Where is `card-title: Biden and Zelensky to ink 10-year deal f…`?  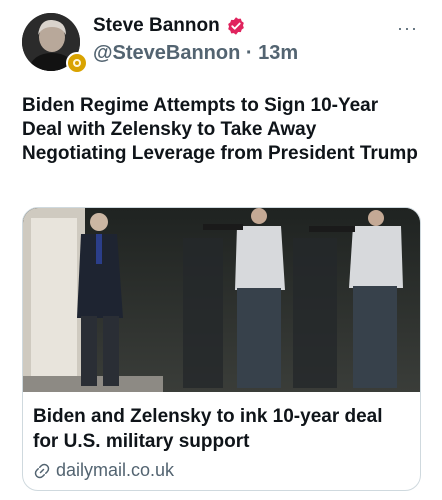 card-title: Biden and Zelensky to ink 10-year deal f… is located at coordinates (223, 429).